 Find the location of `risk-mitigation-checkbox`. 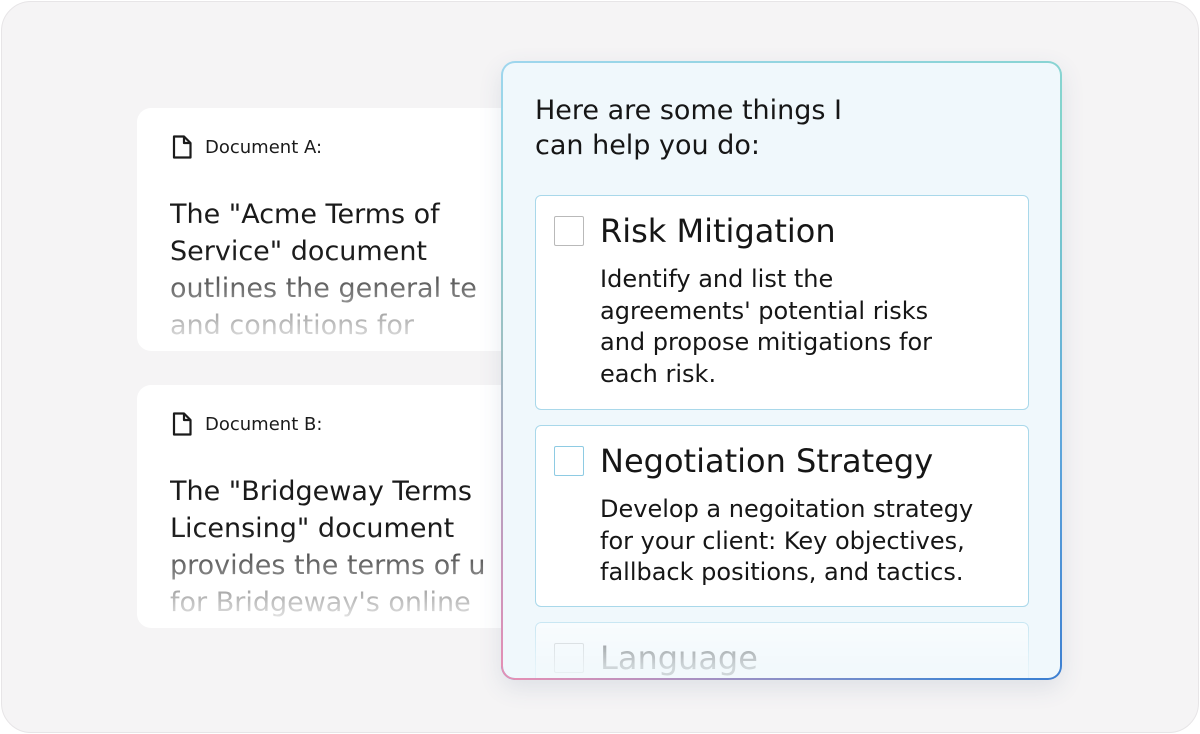

risk-mitigation-checkbox is located at coordinates (569, 231).